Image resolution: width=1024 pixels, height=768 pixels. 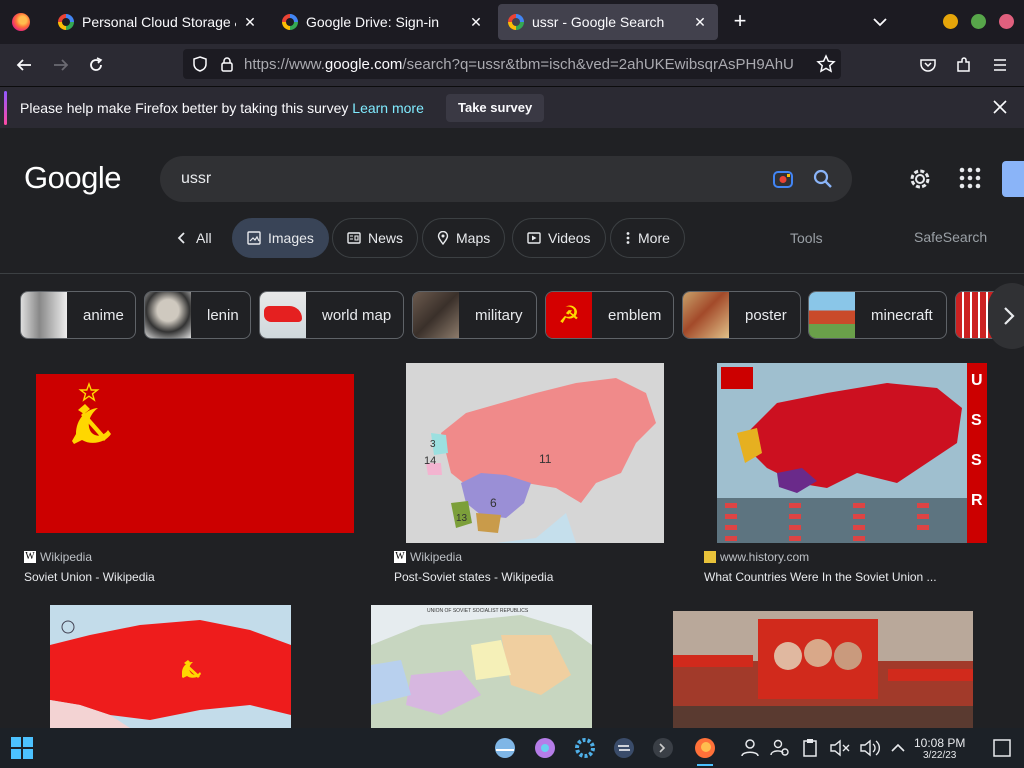 I want to click on safesearch-button: SafeSearch, so click(x=950, y=237).